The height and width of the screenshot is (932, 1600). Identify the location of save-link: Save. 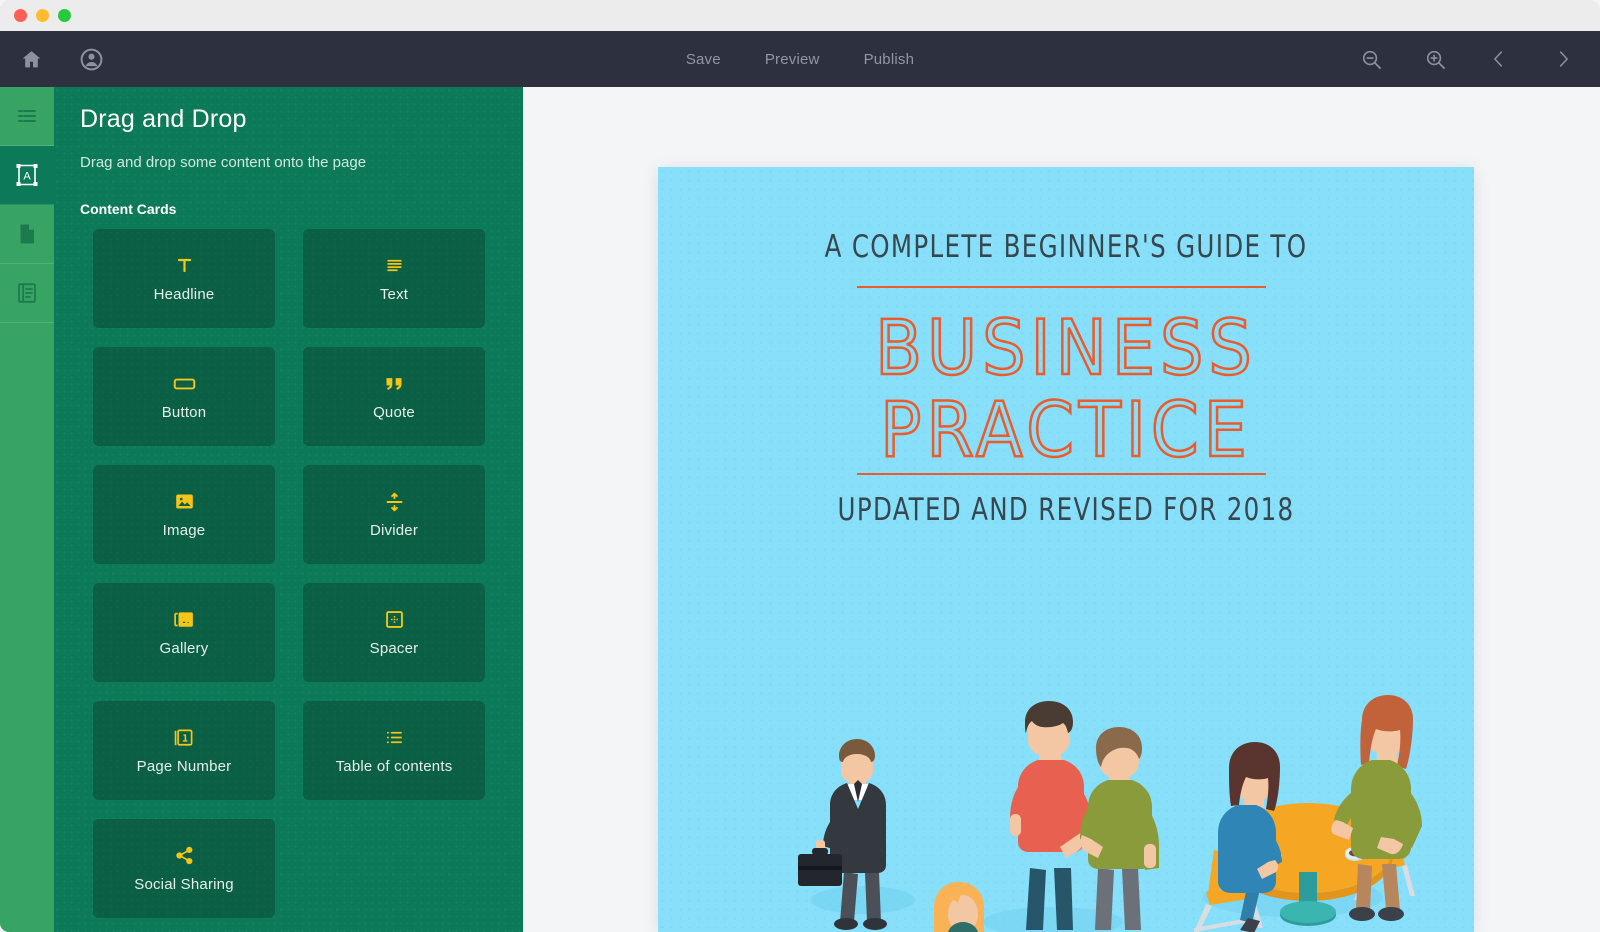
(703, 59).